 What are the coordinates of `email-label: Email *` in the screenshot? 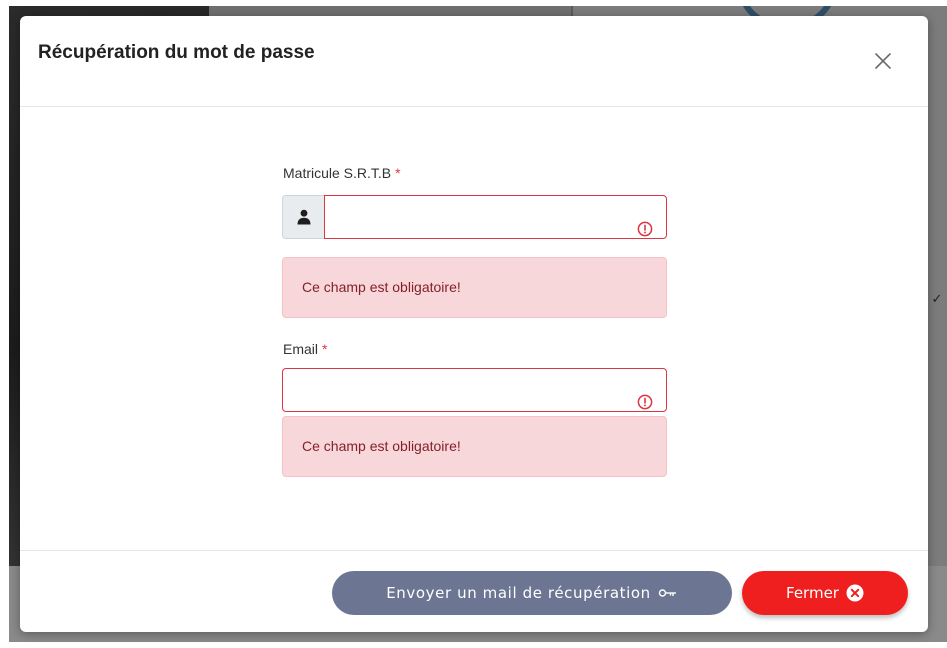 It's located at (305, 349).